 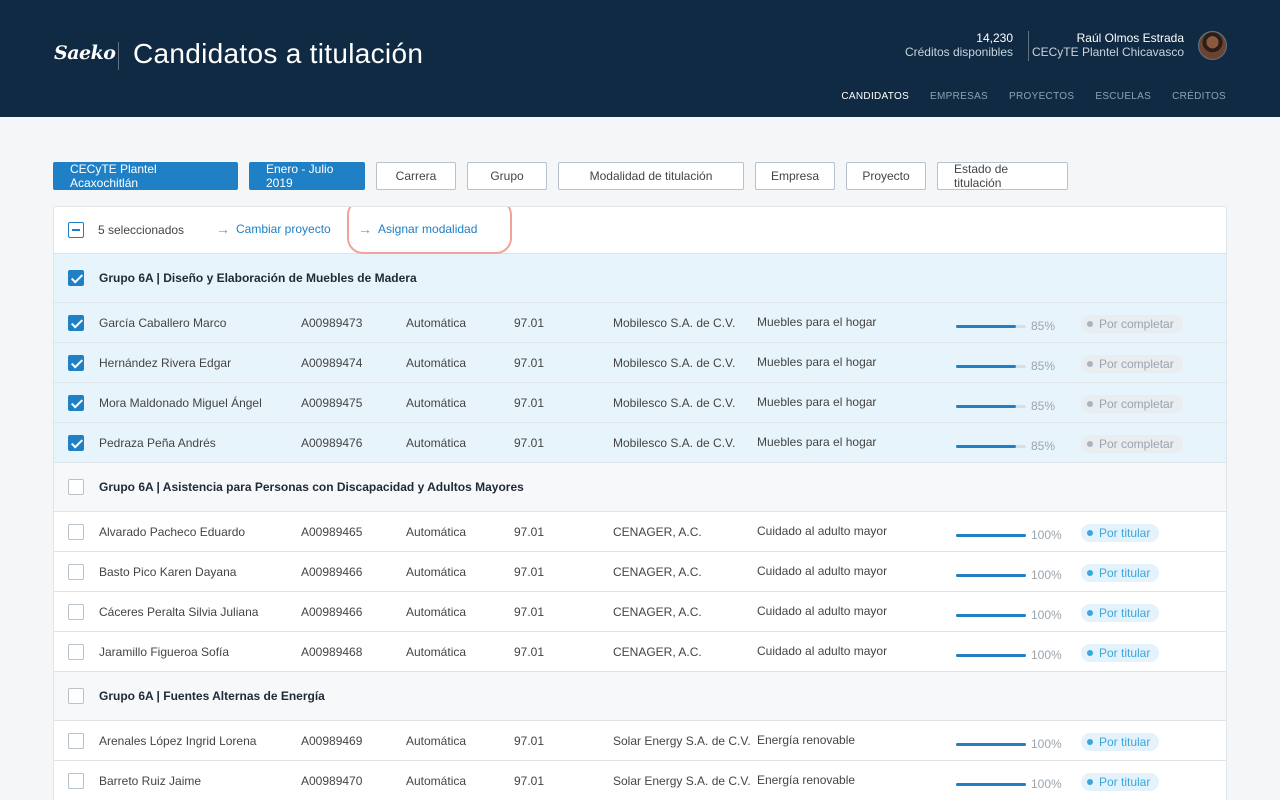 I want to click on user-org: CECyTE Plantel Chicavasco, so click(x=1107, y=52).